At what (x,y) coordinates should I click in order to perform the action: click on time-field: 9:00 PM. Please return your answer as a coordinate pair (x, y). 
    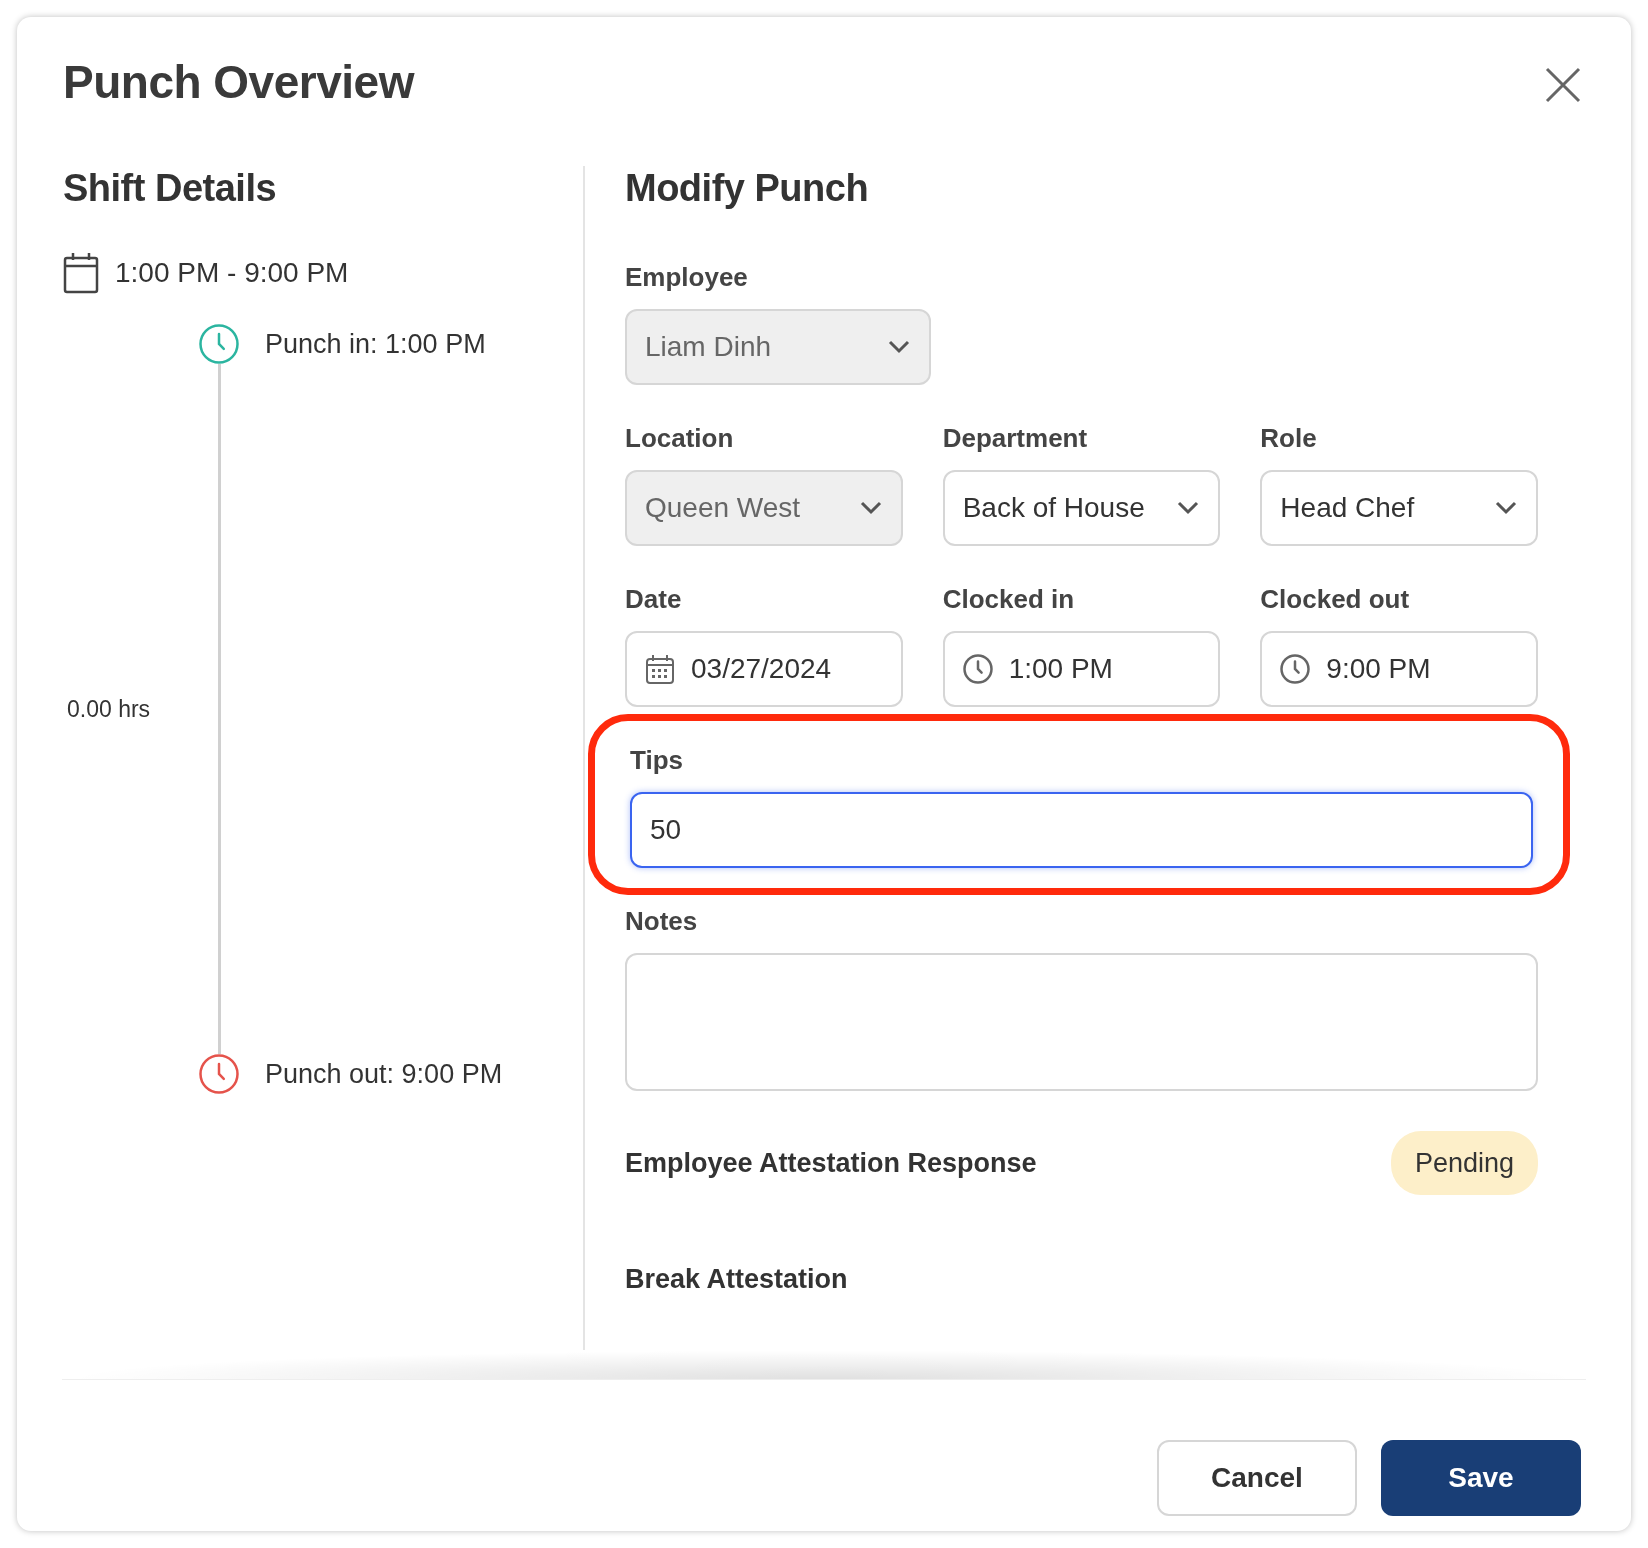
    Looking at the image, I should click on (1399, 668).